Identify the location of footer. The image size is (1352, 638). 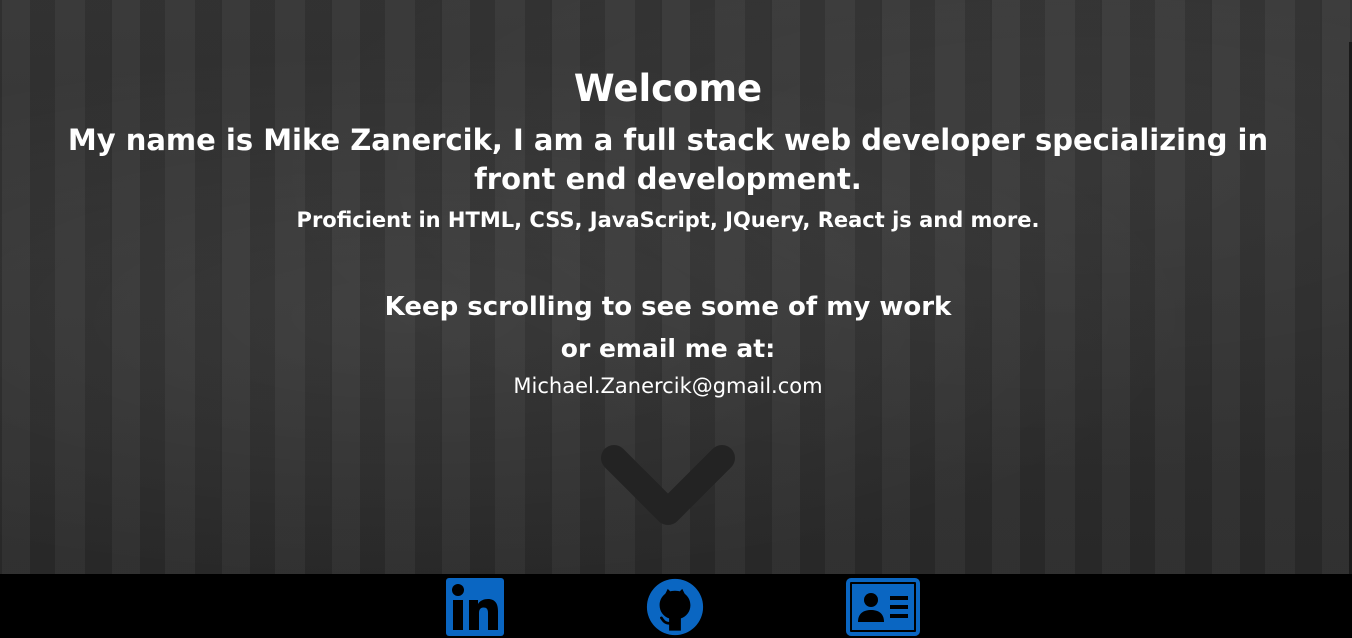
(676, 606).